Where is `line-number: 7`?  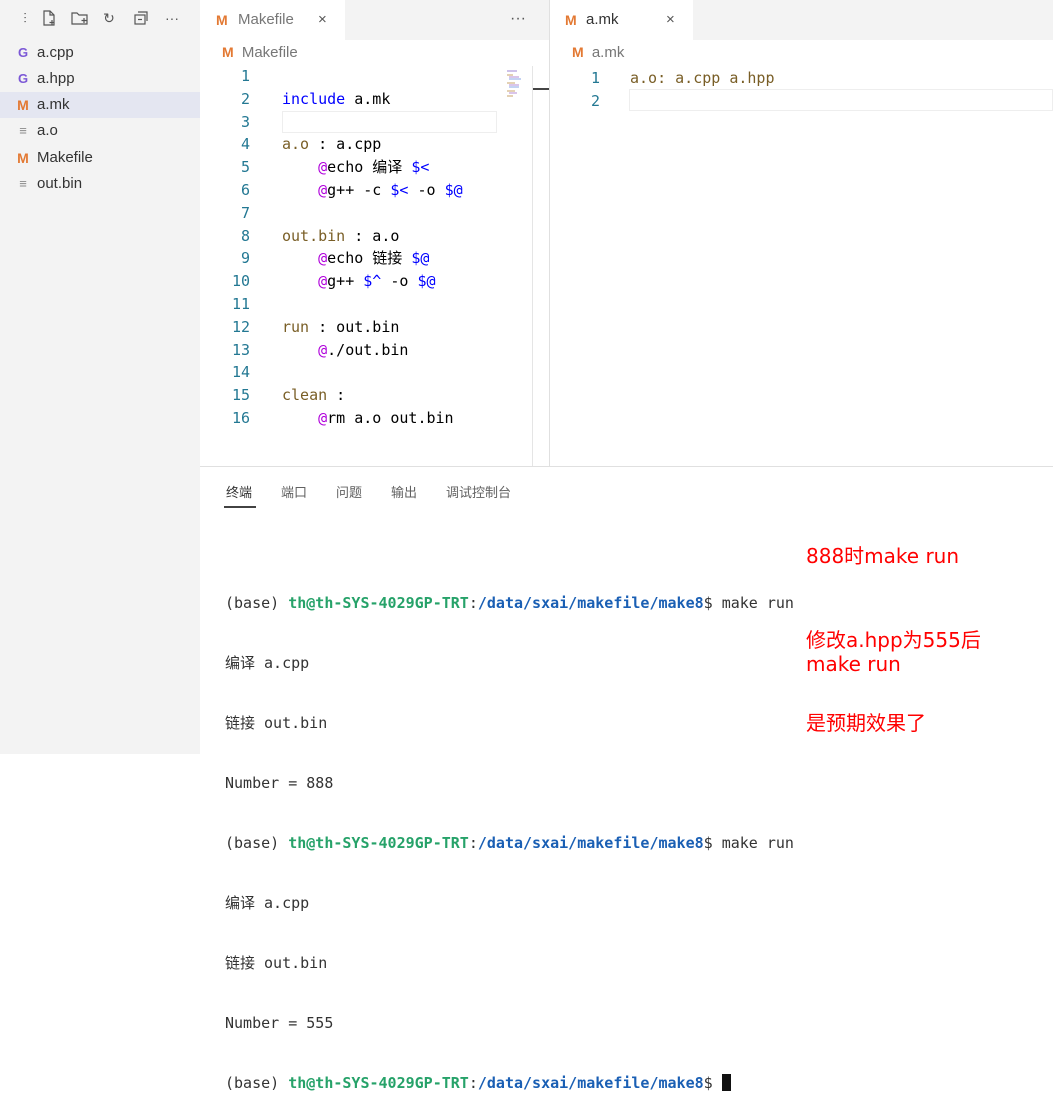
line-number: 7 is located at coordinates (245, 212).